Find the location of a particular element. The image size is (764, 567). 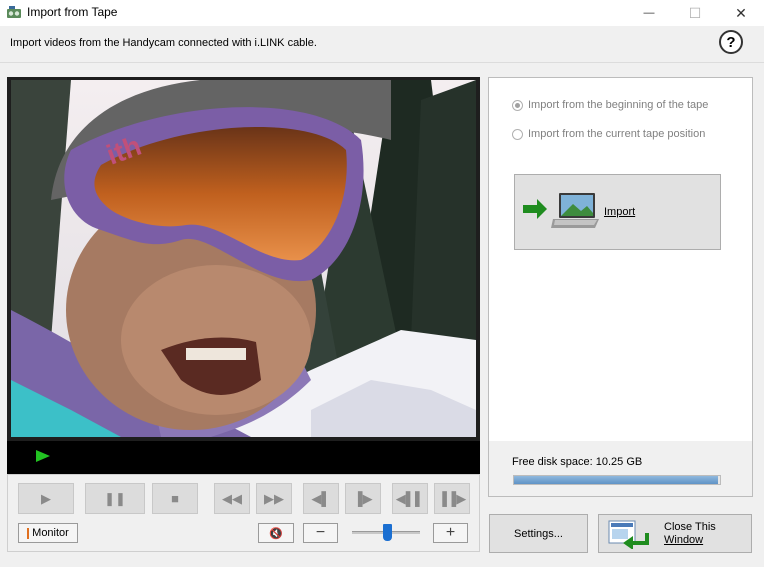

pause-icon: ❚❚ is located at coordinates (115, 498).